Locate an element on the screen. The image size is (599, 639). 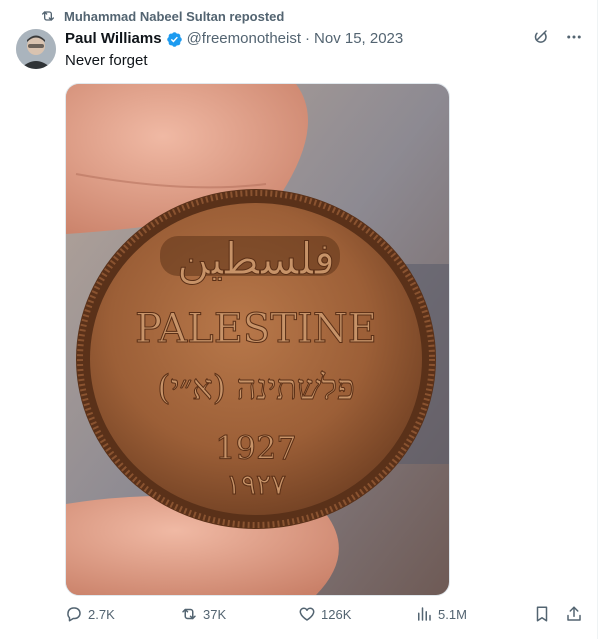
like-button: 126K is located at coordinates (324, 614).